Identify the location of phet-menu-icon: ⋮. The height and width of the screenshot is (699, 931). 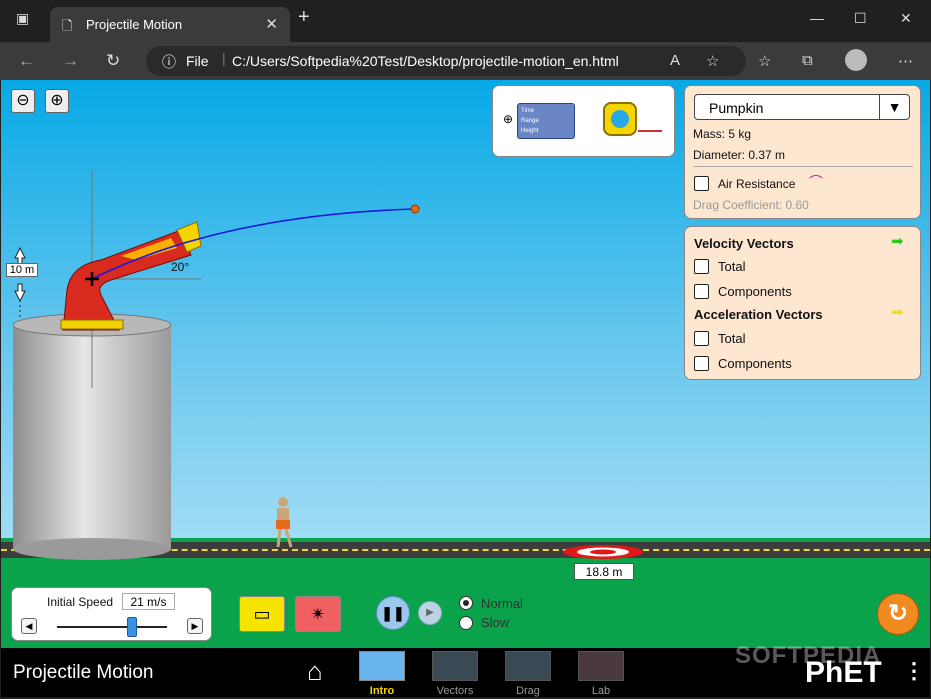
(914, 671).